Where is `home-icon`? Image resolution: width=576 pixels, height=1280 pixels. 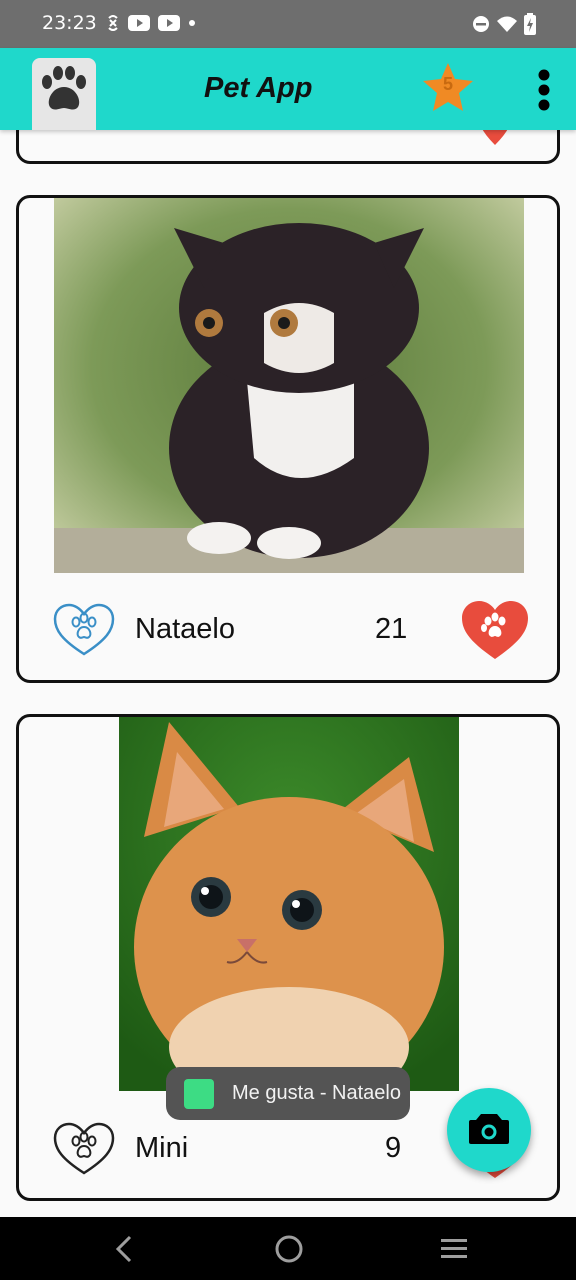 home-icon is located at coordinates (289, 1249).